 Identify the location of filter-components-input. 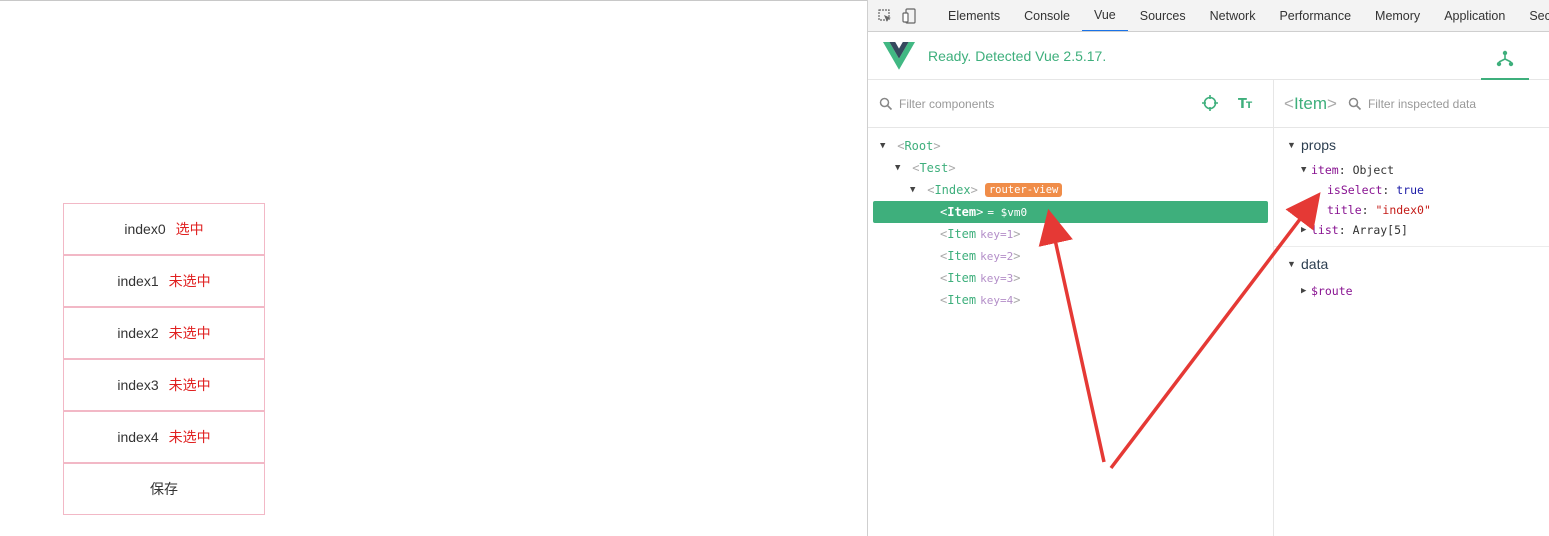
(1024, 103).